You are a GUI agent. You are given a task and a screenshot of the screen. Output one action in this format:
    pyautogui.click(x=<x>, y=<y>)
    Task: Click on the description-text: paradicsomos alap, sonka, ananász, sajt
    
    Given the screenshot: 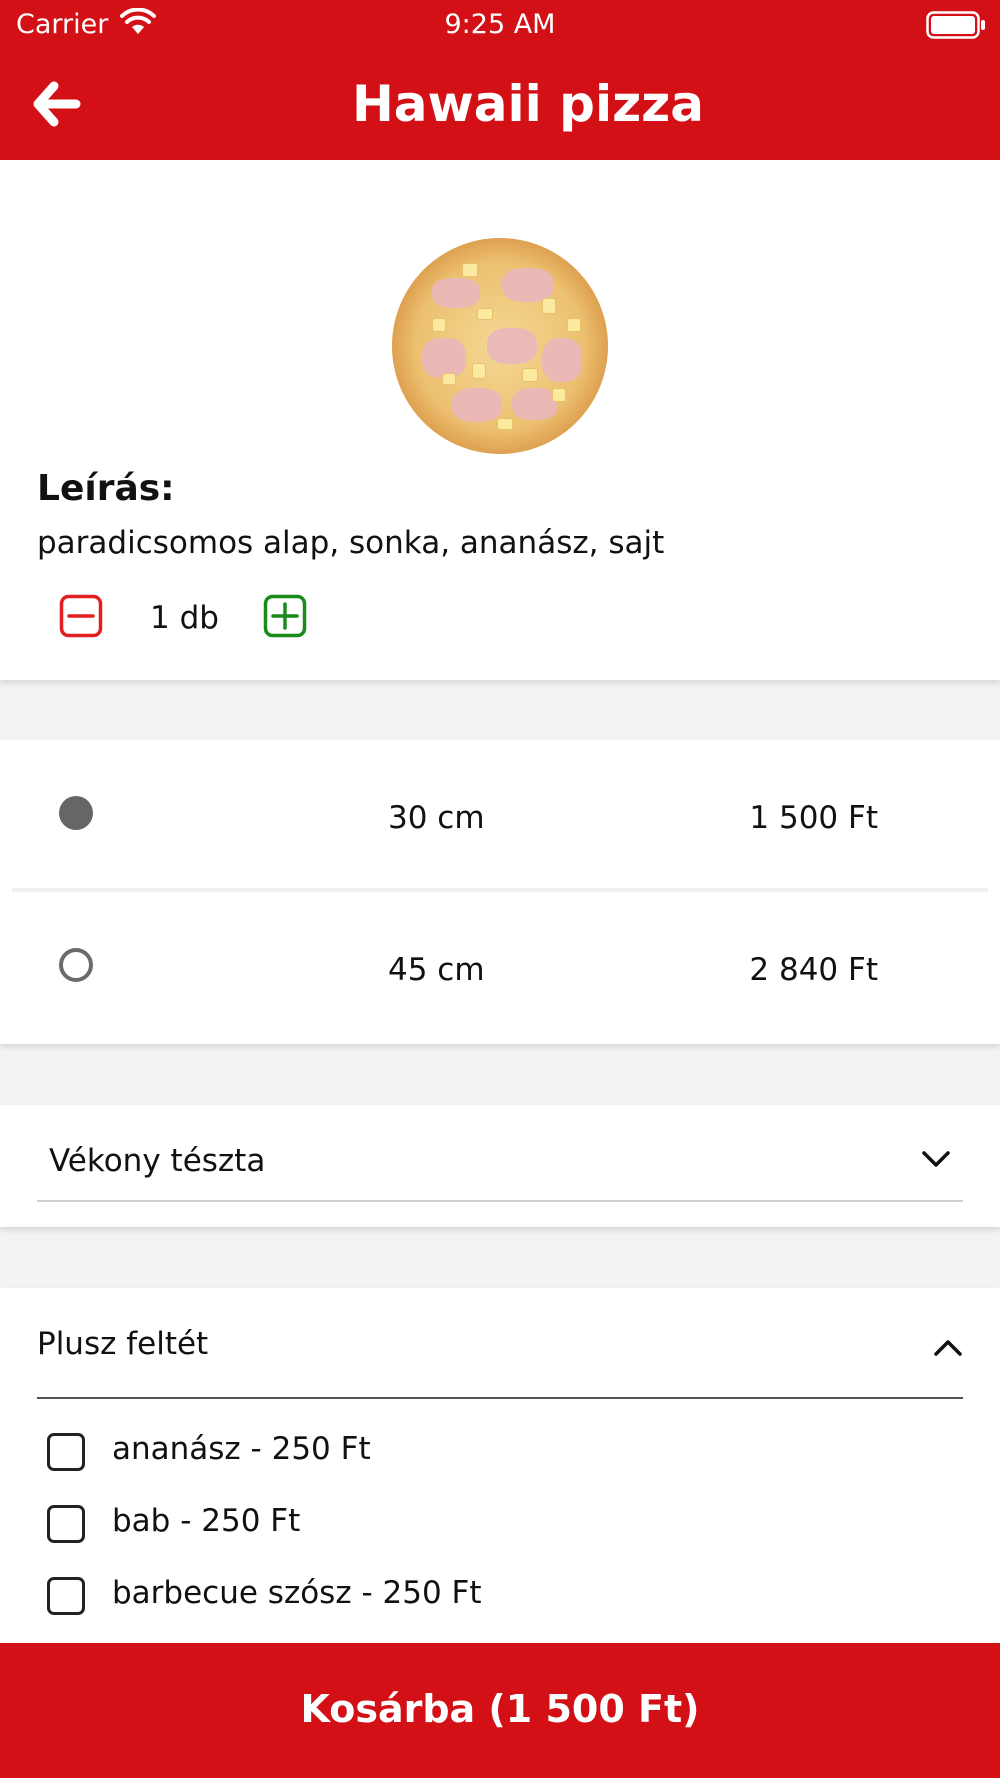 What is the action you would take?
    pyautogui.click(x=351, y=543)
    